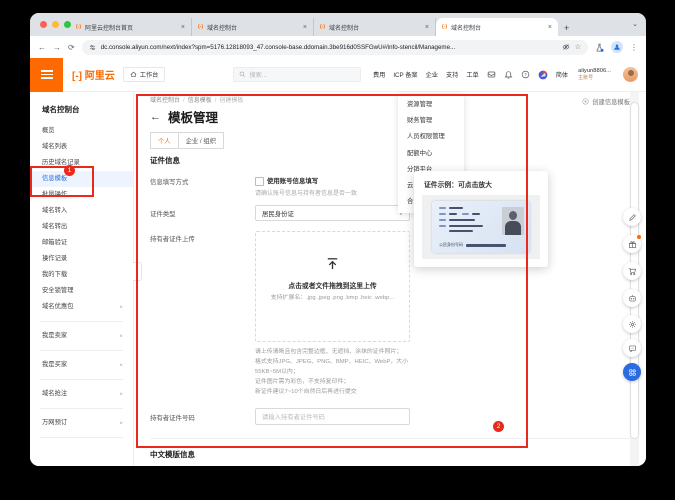 This screenshot has height=500, width=675. What do you see at coordinates (432, 74) in the screenshot?
I see `nav-enterprise: 企业` at bounding box center [432, 74].